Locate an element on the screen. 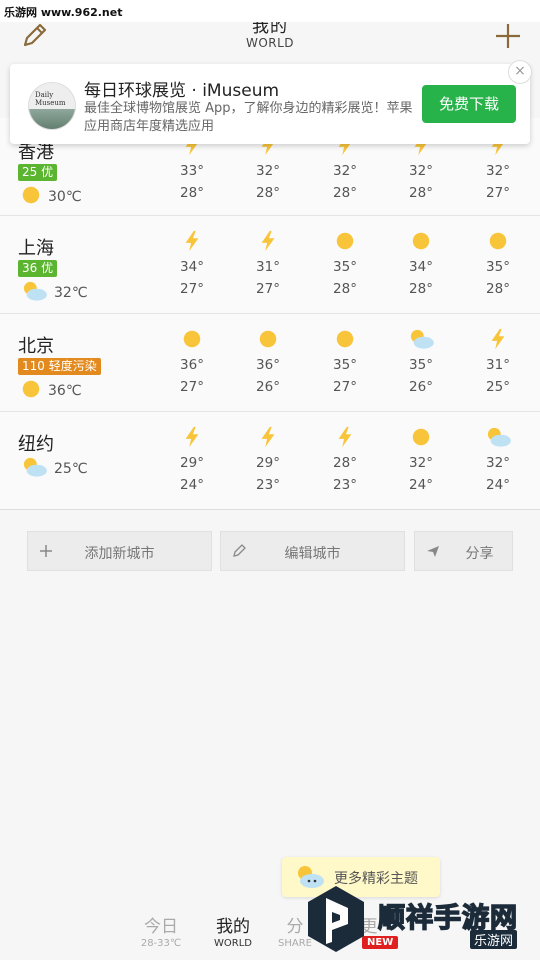 The width and height of the screenshot is (540, 960). forecast-day: 35° 26° is located at coordinates (421, 363).